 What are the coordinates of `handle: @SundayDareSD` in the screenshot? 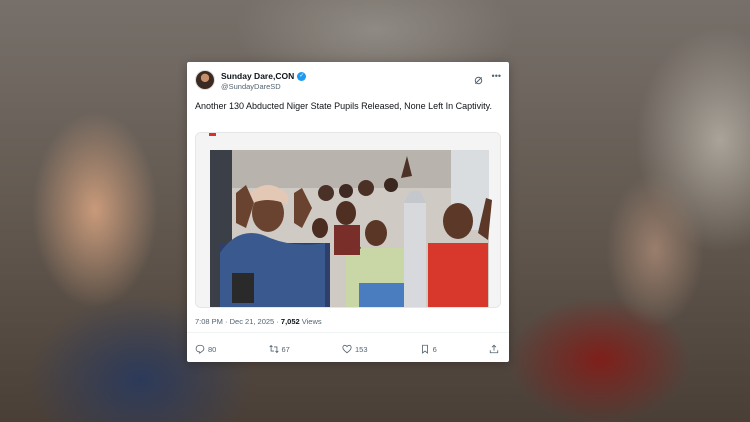 It's located at (251, 86).